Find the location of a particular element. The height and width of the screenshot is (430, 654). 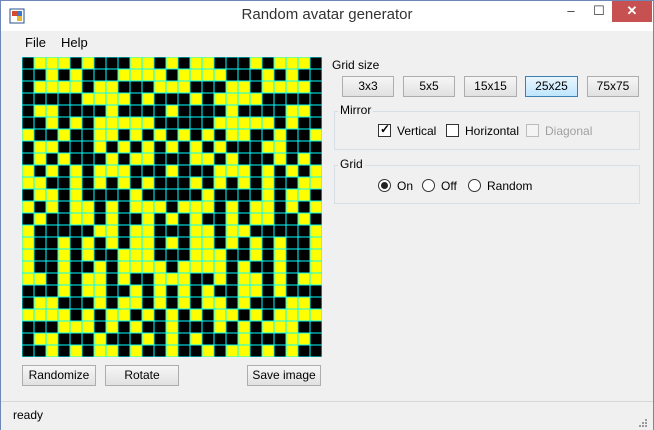

grid-size-3x3-button: 3x3 is located at coordinates (368, 86).